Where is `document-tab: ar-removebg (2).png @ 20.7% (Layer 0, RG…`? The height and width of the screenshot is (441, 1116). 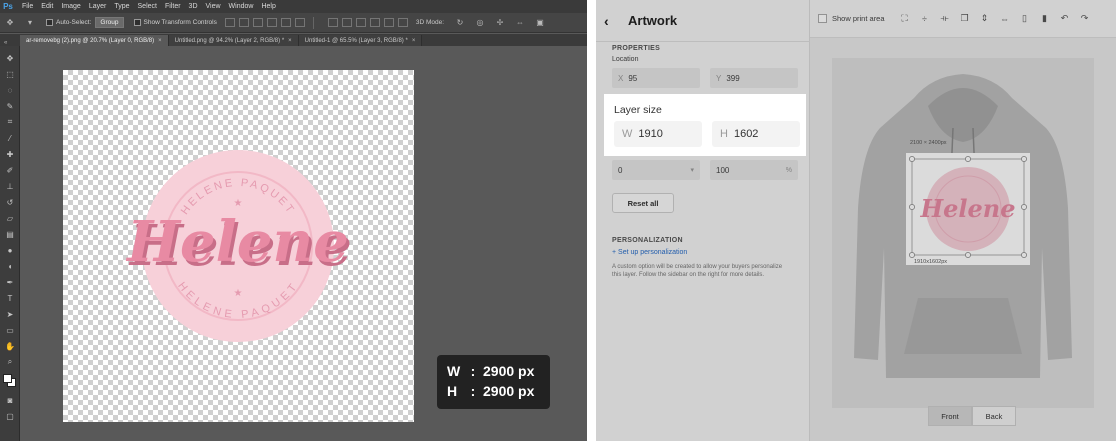 document-tab: ar-removebg (2).png @ 20.7% (Layer 0, RG… is located at coordinates (94, 40).